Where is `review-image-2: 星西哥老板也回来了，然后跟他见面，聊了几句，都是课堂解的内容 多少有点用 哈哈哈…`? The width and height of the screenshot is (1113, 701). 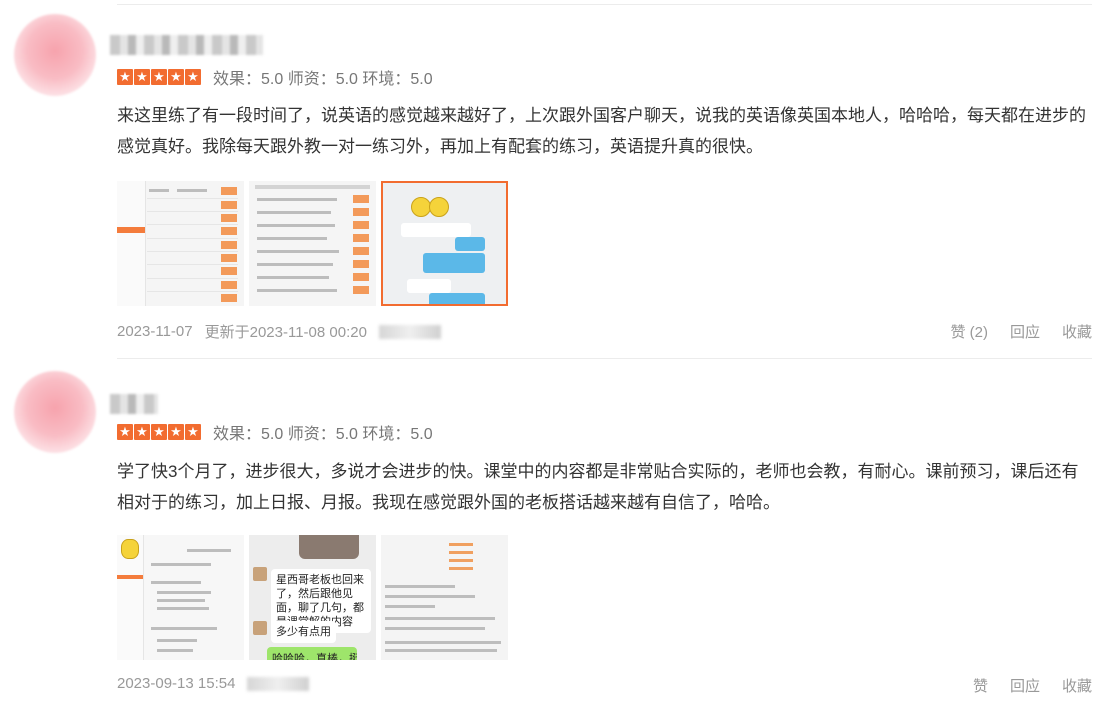 review-image-2: 星西哥老板也回来了，然后跟他见面，聊了几句，都是课堂解的内容 多少有点用 哈哈哈… is located at coordinates (312, 597).